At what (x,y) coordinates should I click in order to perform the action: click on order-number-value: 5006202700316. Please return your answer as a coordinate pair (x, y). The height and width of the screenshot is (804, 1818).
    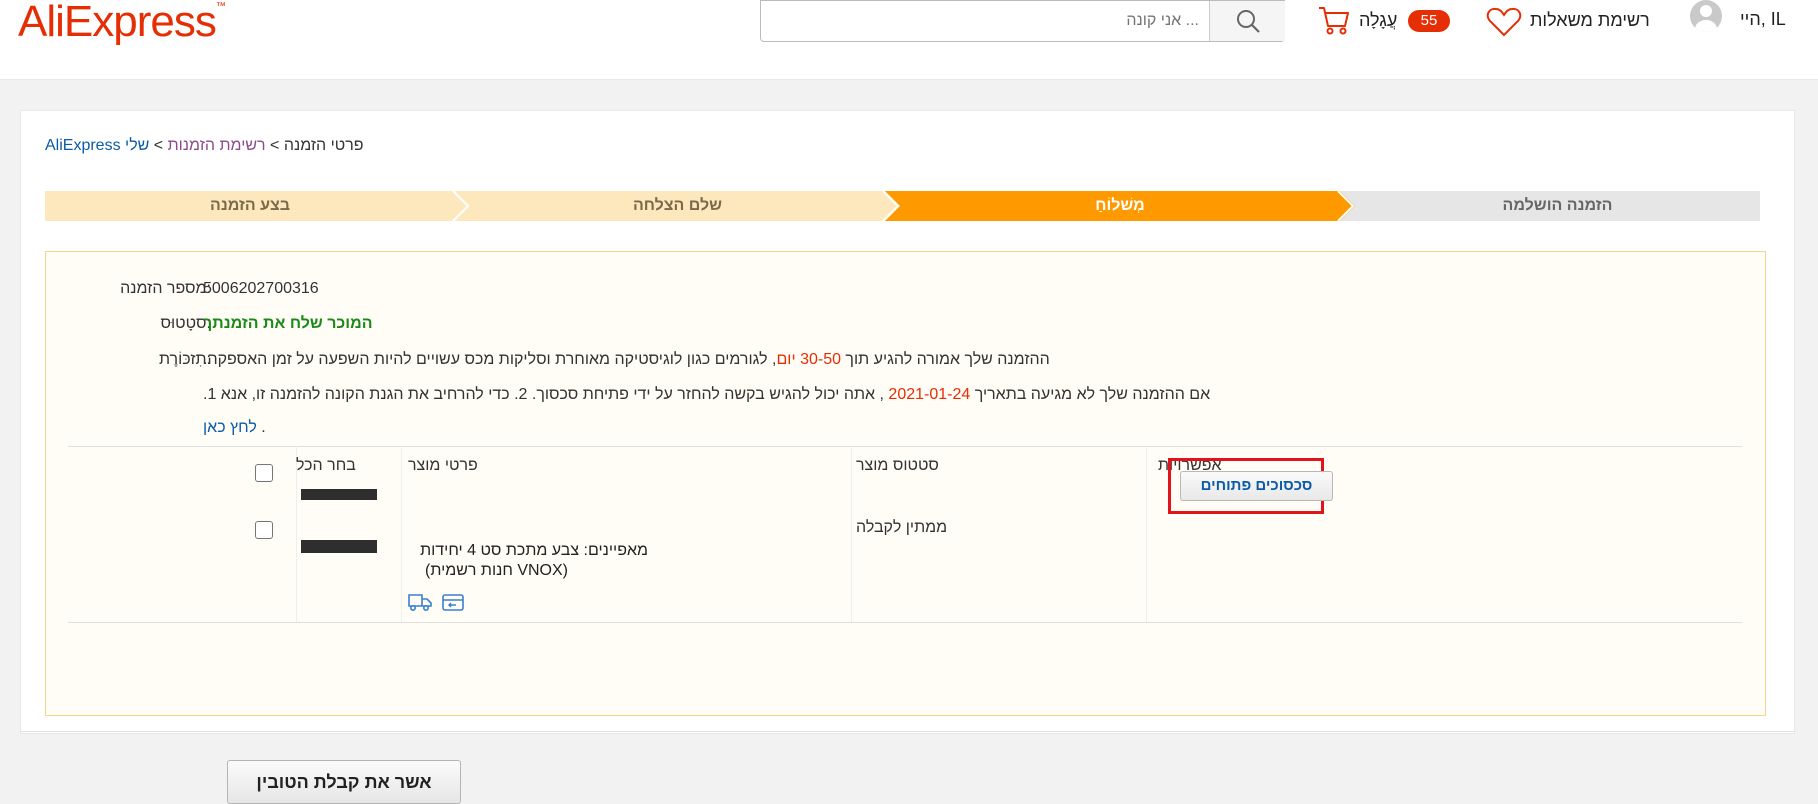
    Looking at the image, I should click on (261, 288).